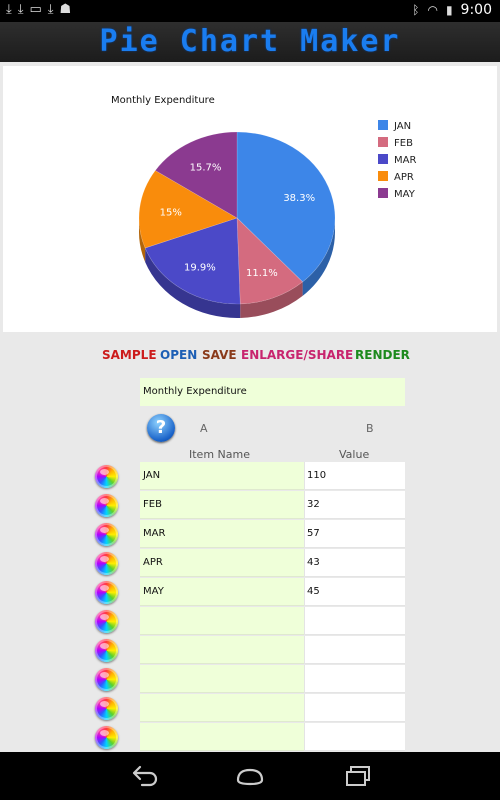 This screenshot has height=800, width=500. Describe the element at coordinates (272, 392) in the screenshot. I see `chart-title-input: Monthly Expenditure` at that location.